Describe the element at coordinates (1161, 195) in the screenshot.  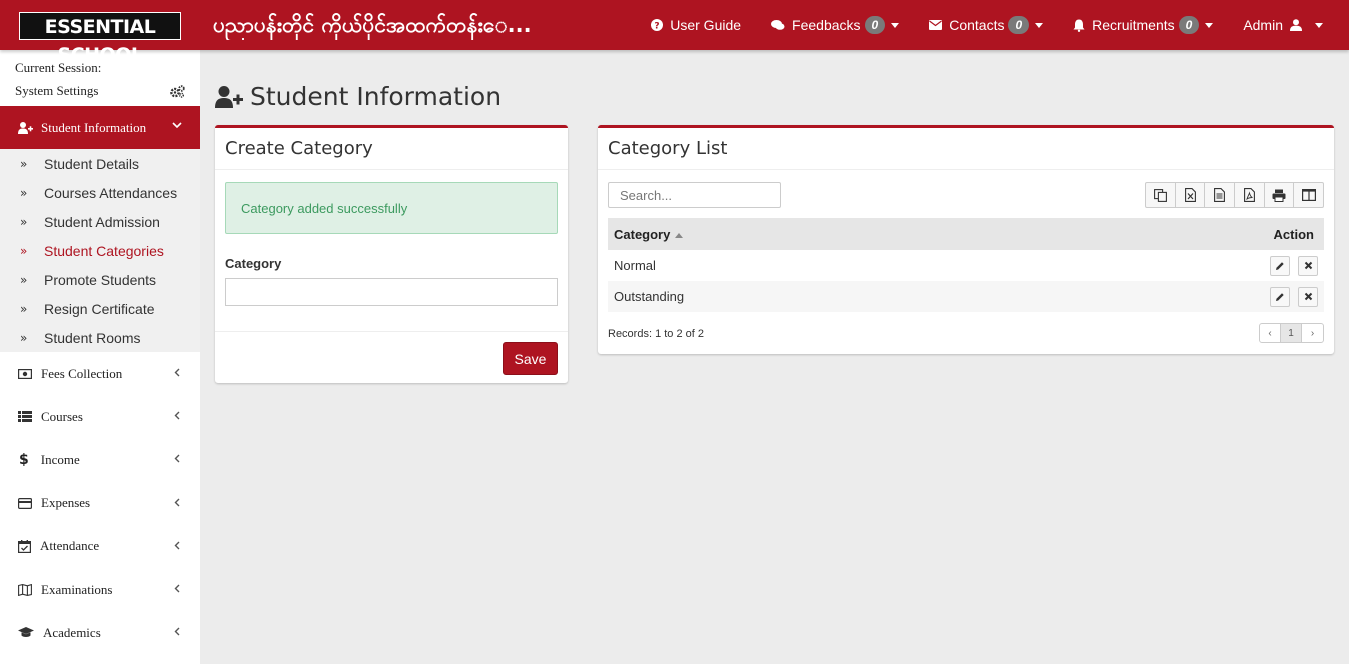
I see `copy-button` at that location.